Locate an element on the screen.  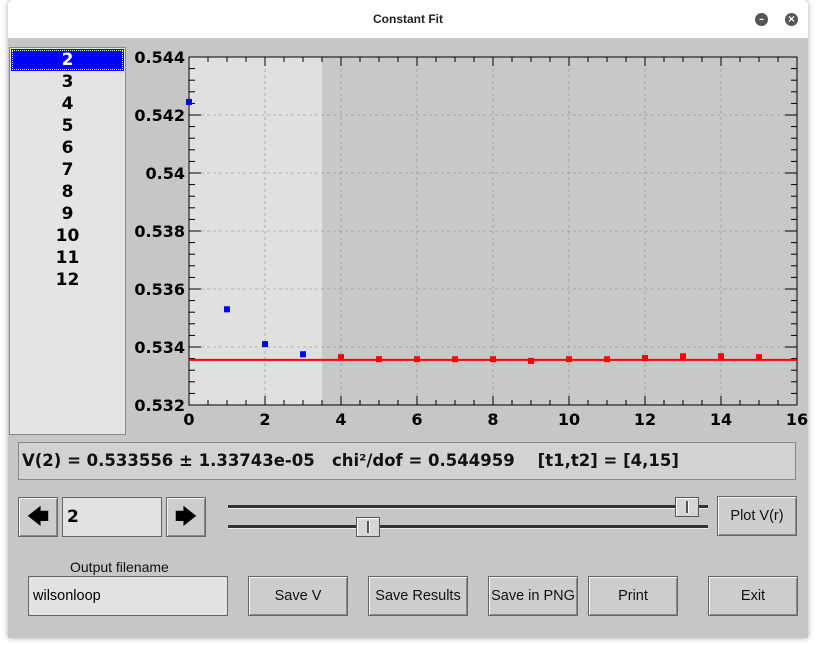
next-button: 🡆 is located at coordinates (186, 517).